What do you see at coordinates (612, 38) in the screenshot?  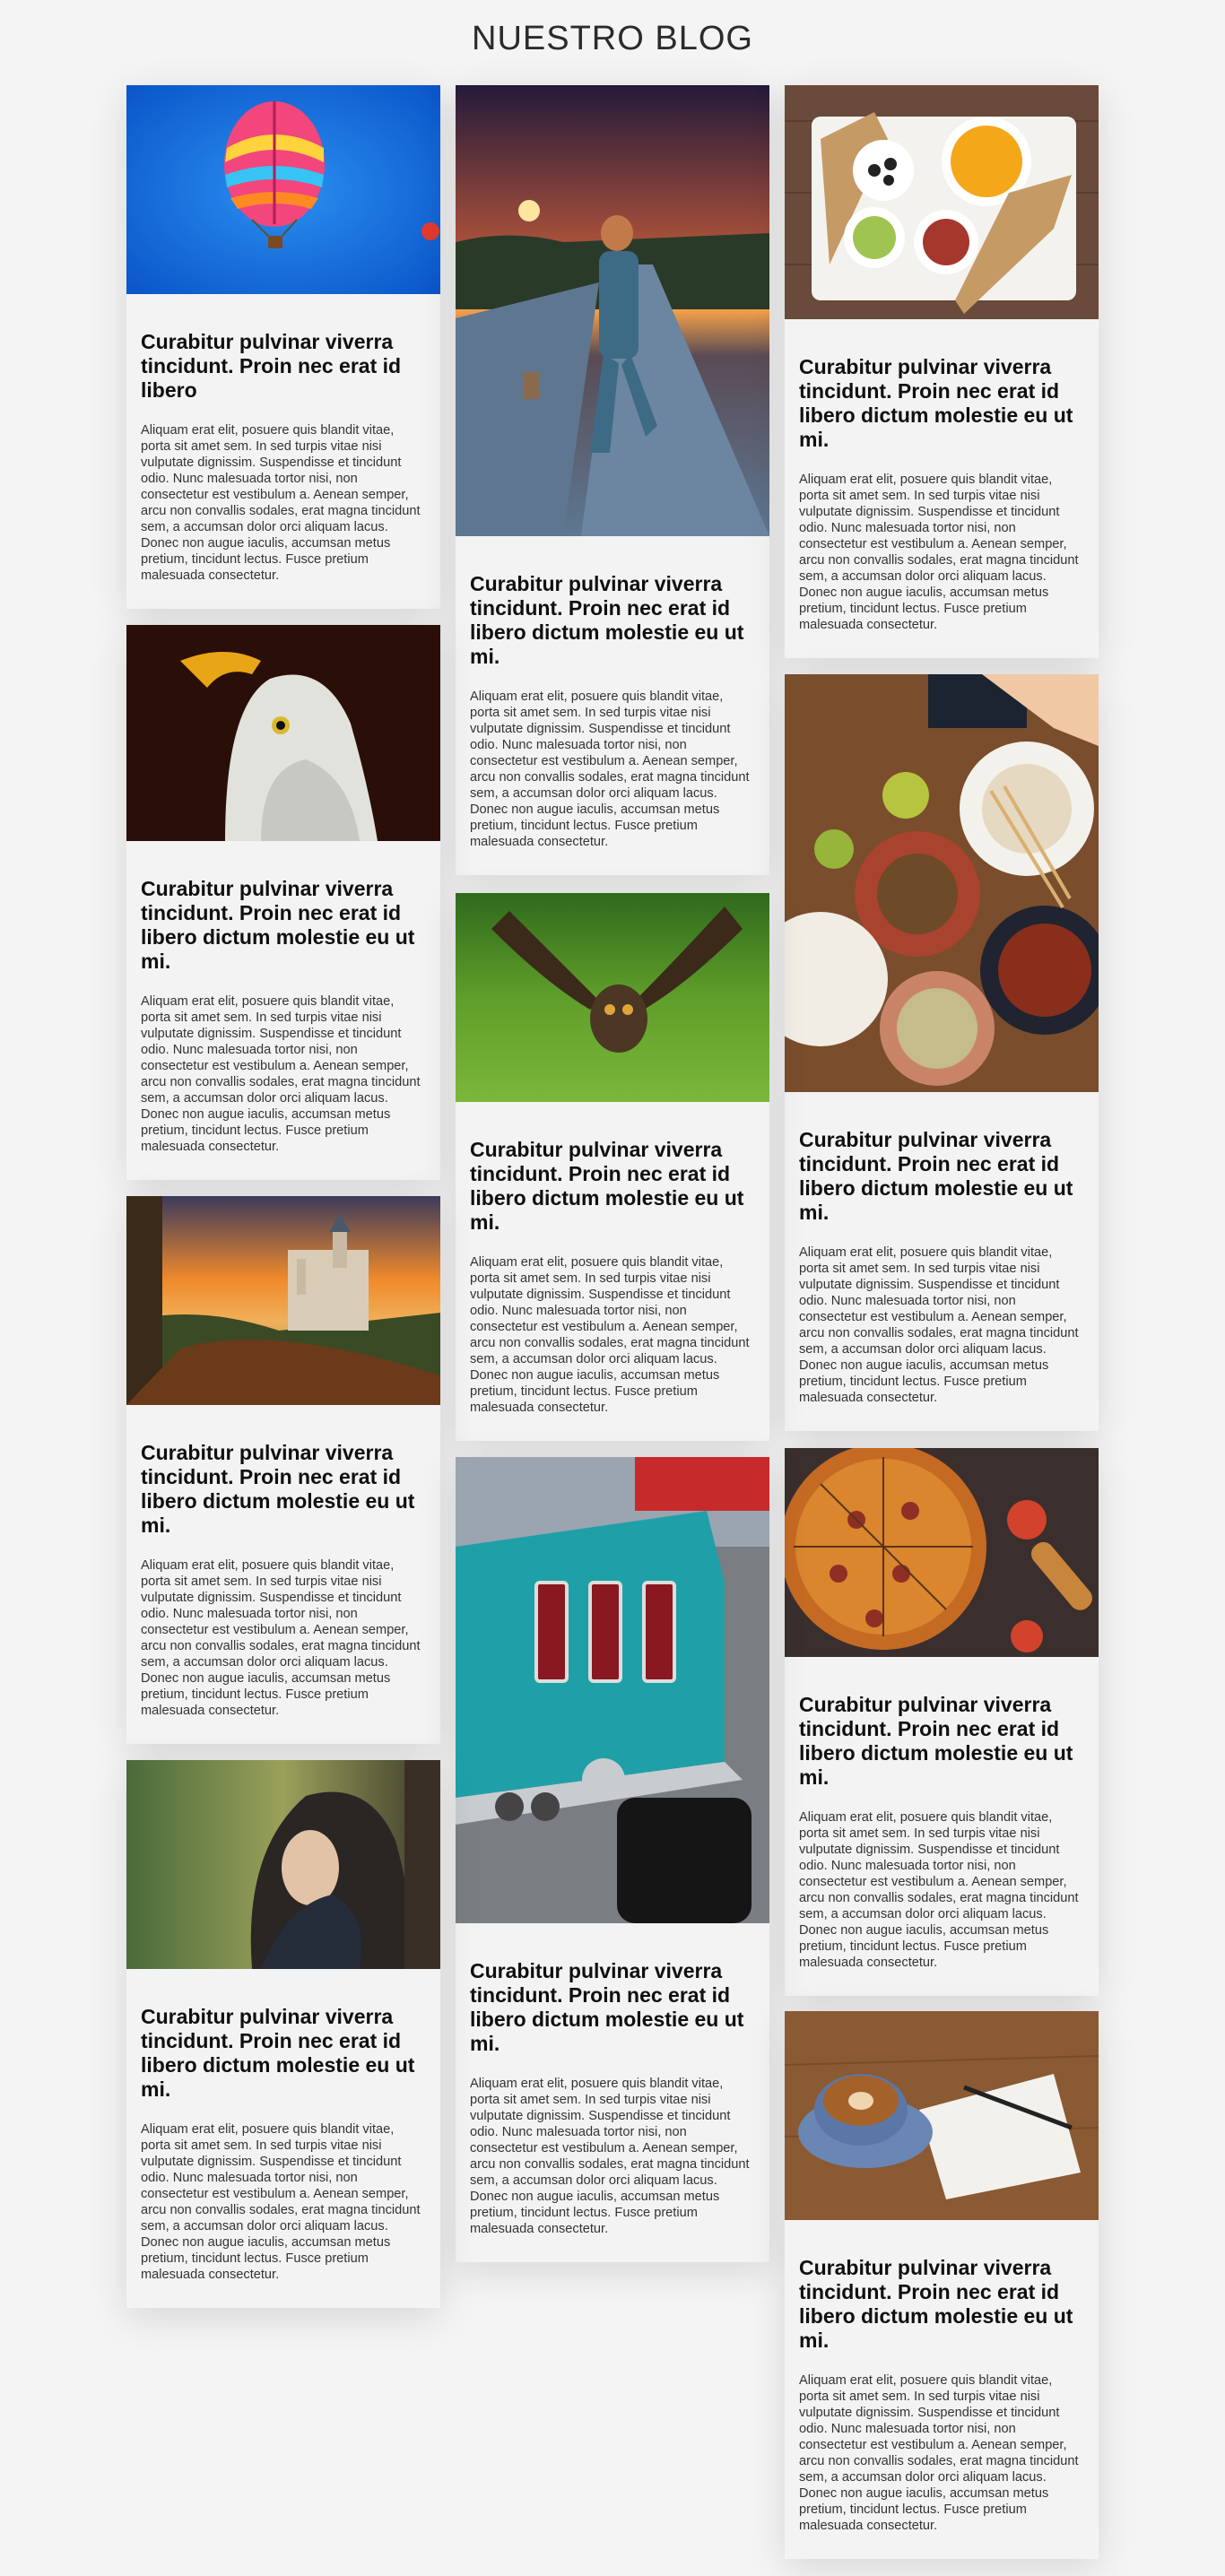 I see `page-title: NUESTRO BLOG` at bounding box center [612, 38].